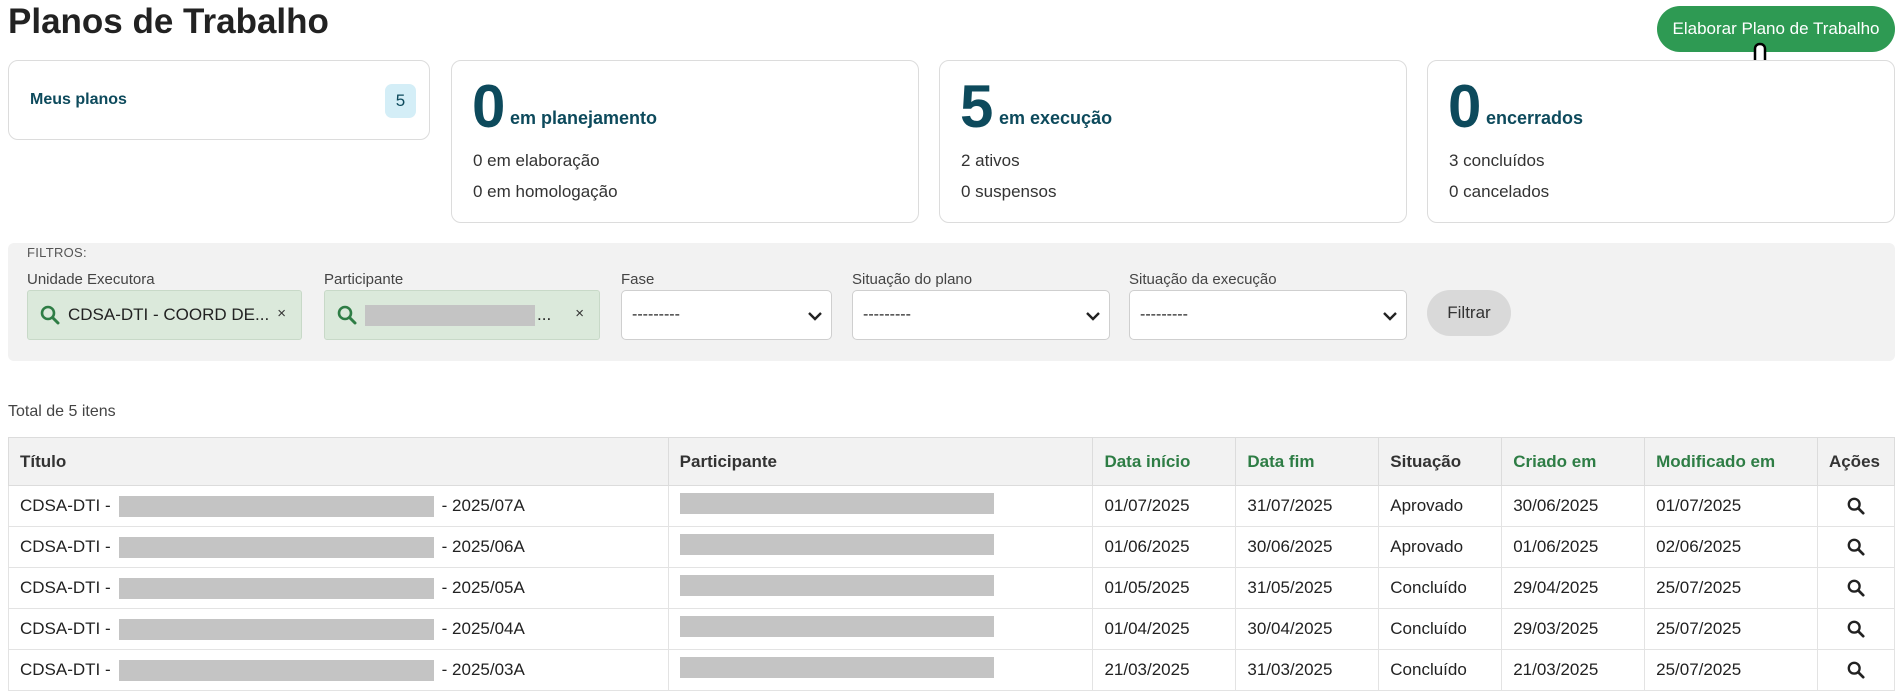 The width and height of the screenshot is (1898, 696). What do you see at coordinates (1164, 547) in the screenshot?
I see `start-date: 01/06/2025` at bounding box center [1164, 547].